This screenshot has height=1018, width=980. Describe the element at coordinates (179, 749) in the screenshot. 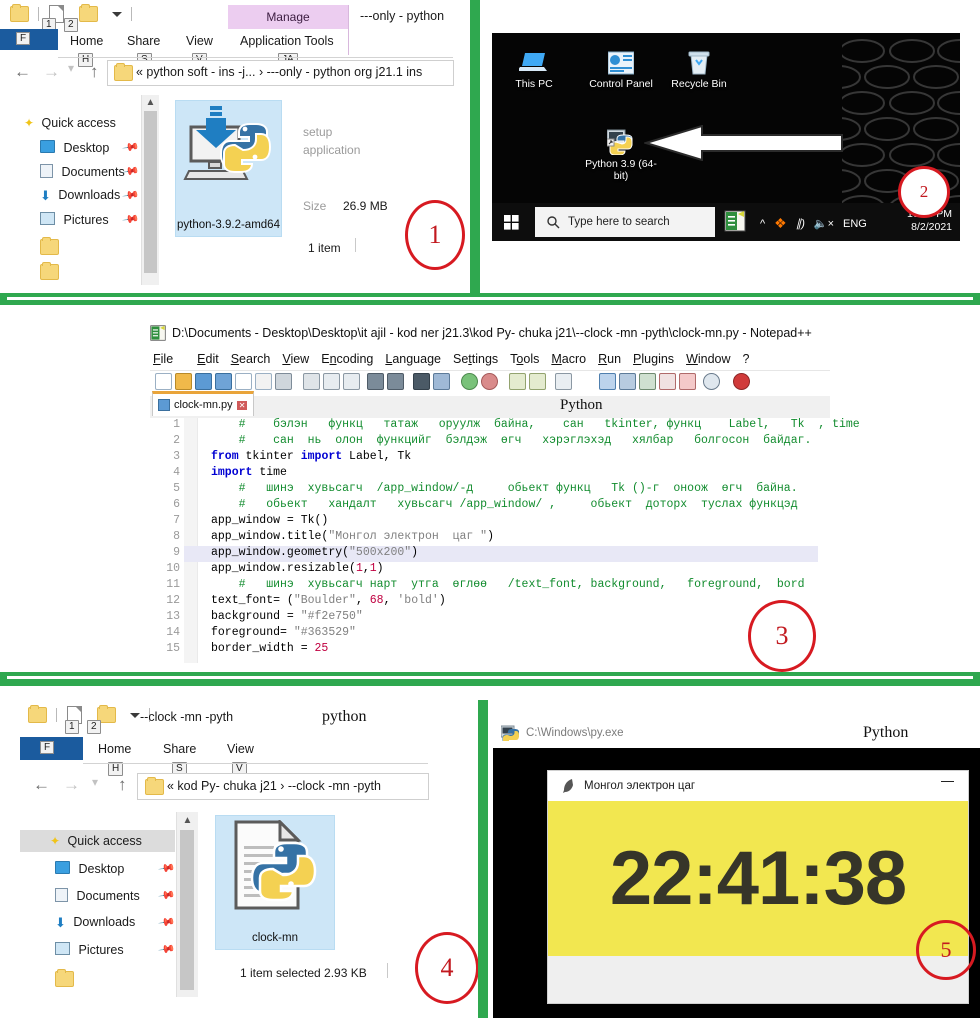

I see `ribbon-tab-share: Share` at that location.